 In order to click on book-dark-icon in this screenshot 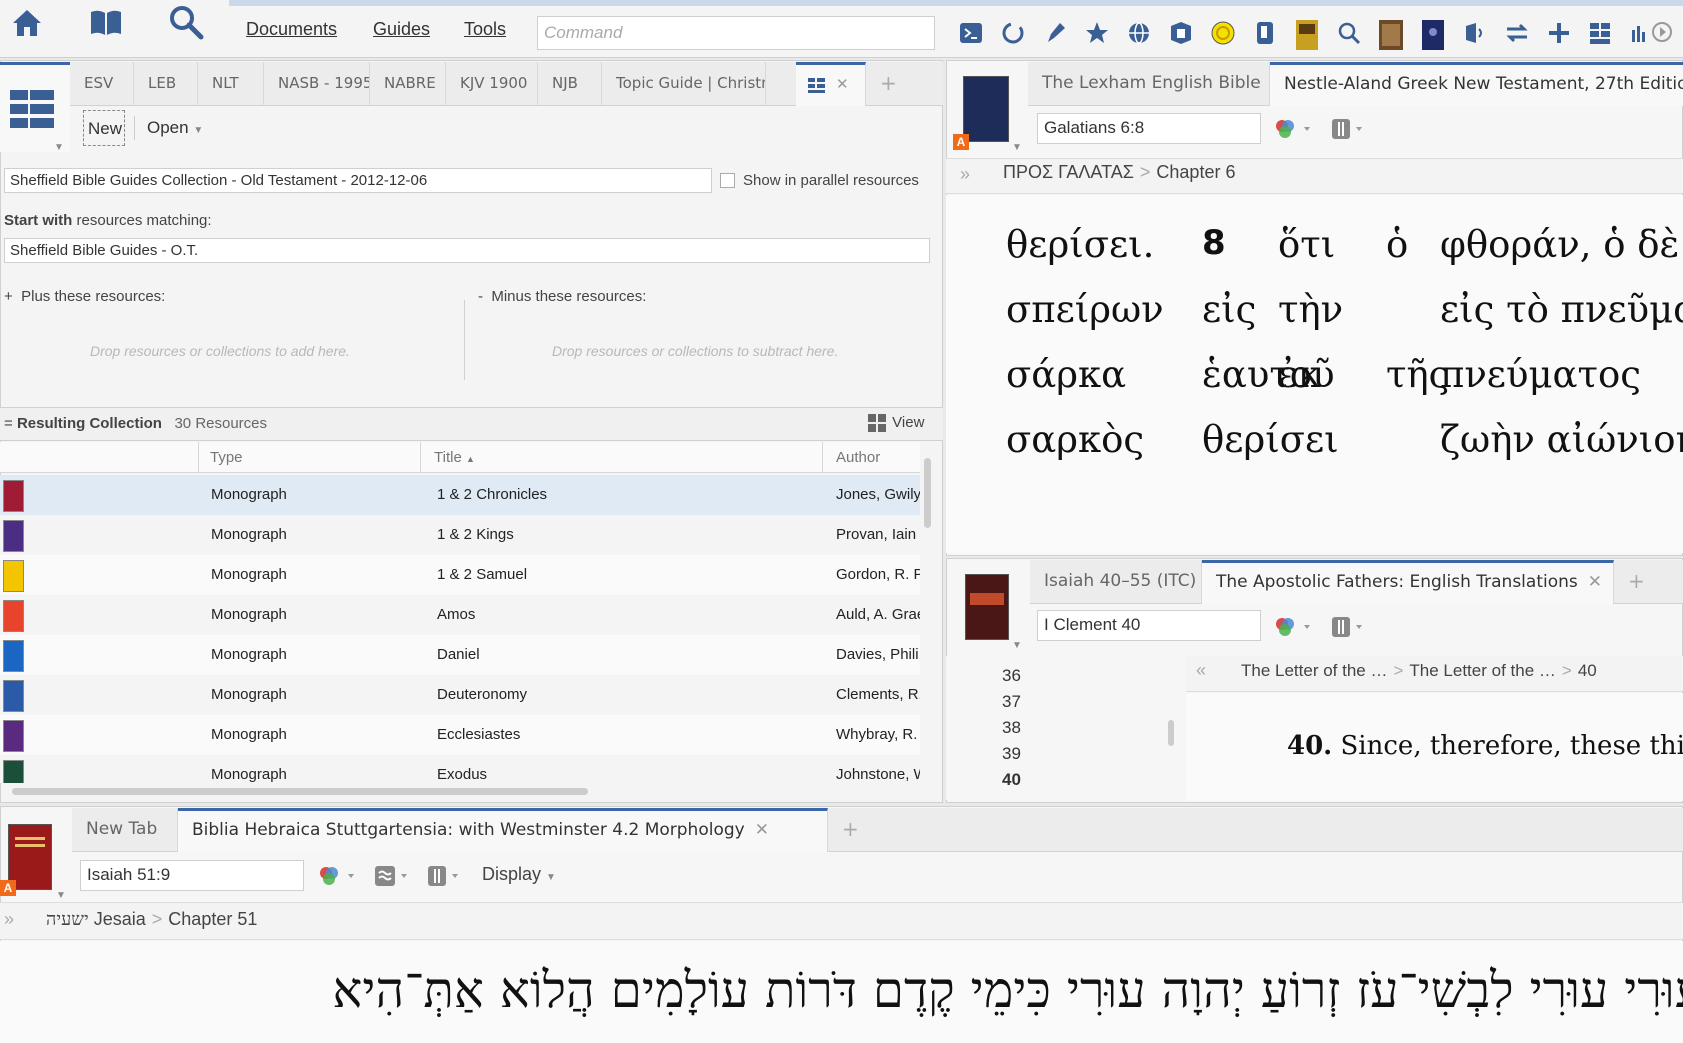, I will do `click(1433, 35)`.